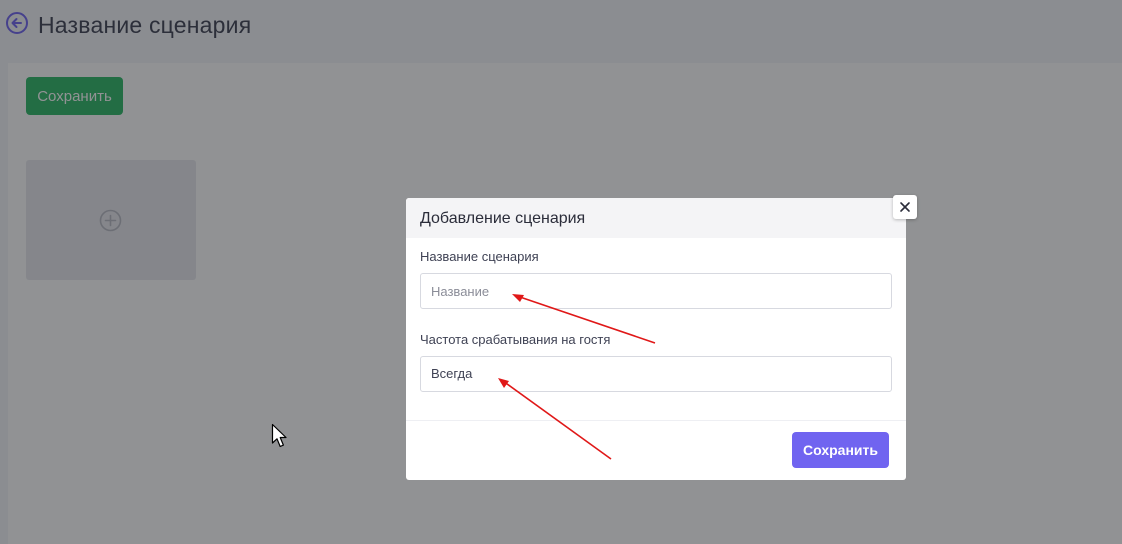  What do you see at coordinates (279, 435) in the screenshot?
I see `mouse-cursor-icon` at bounding box center [279, 435].